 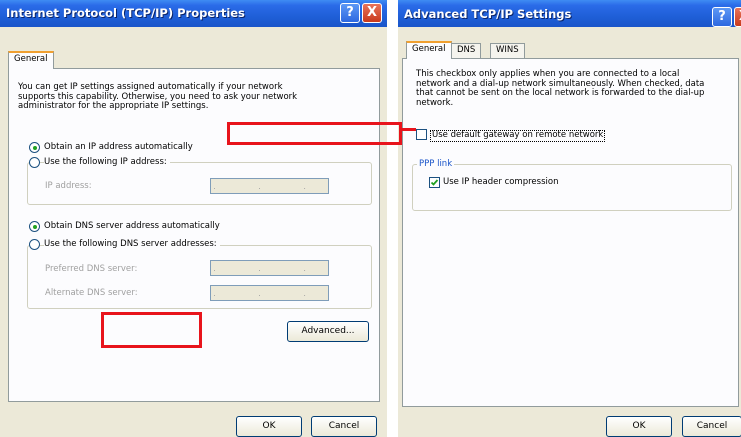 I want to click on ip-header-compression-checkbox, so click(x=434, y=182).